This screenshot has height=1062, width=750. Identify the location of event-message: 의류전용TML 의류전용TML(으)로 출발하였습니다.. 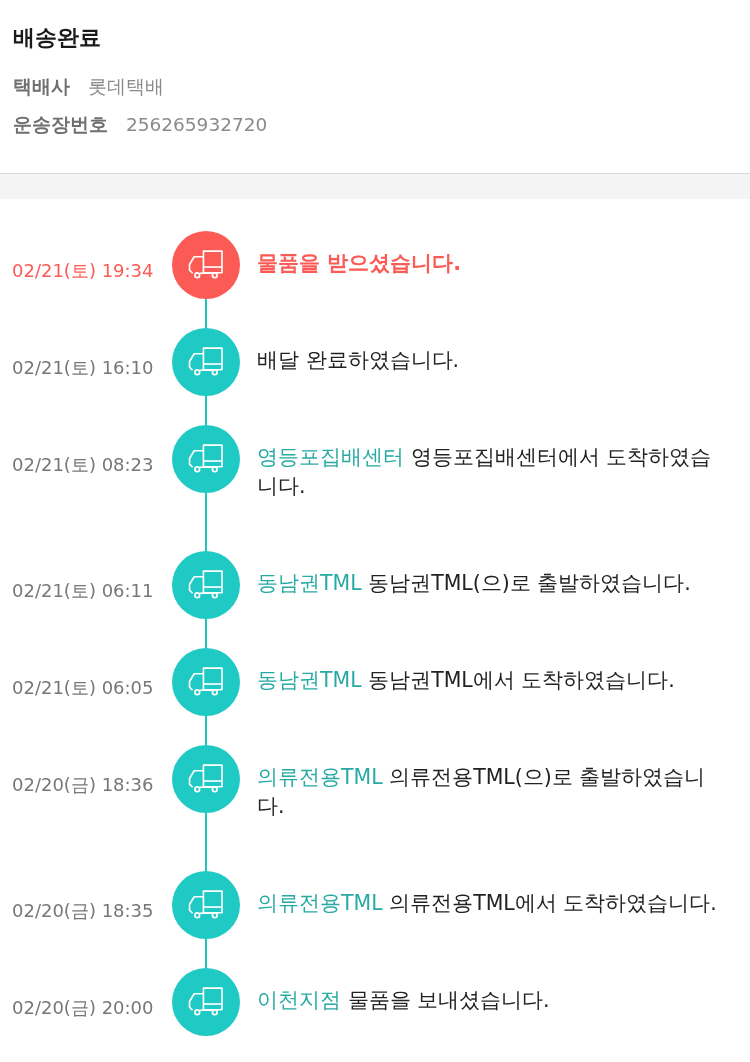
(482, 792).